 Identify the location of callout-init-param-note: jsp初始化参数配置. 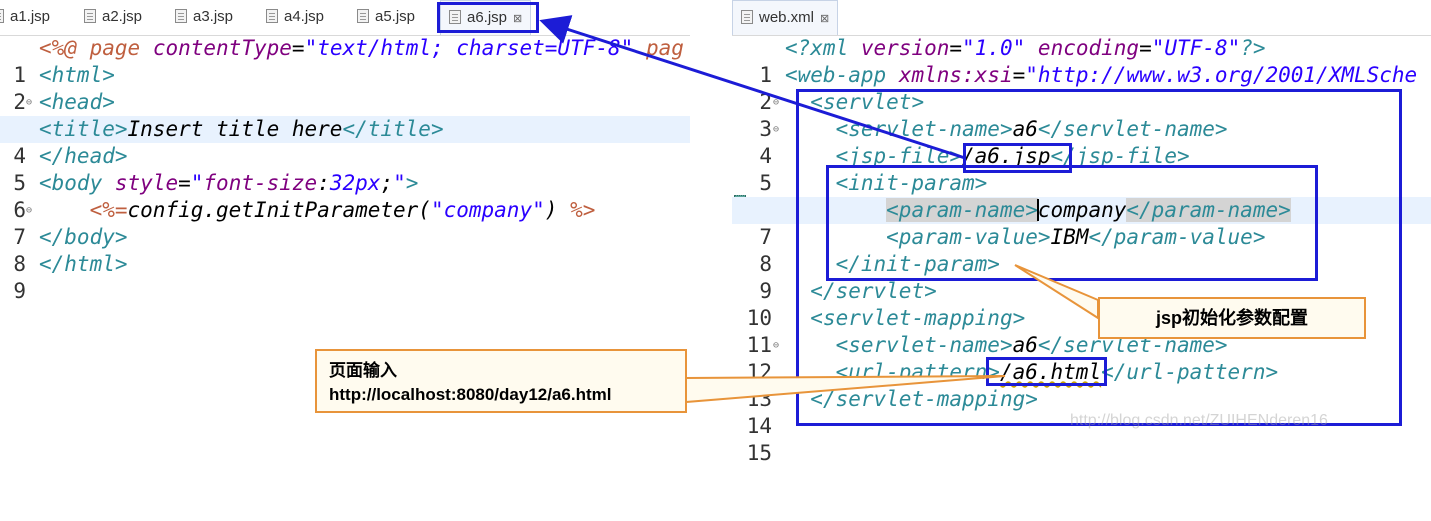
(1232, 318).